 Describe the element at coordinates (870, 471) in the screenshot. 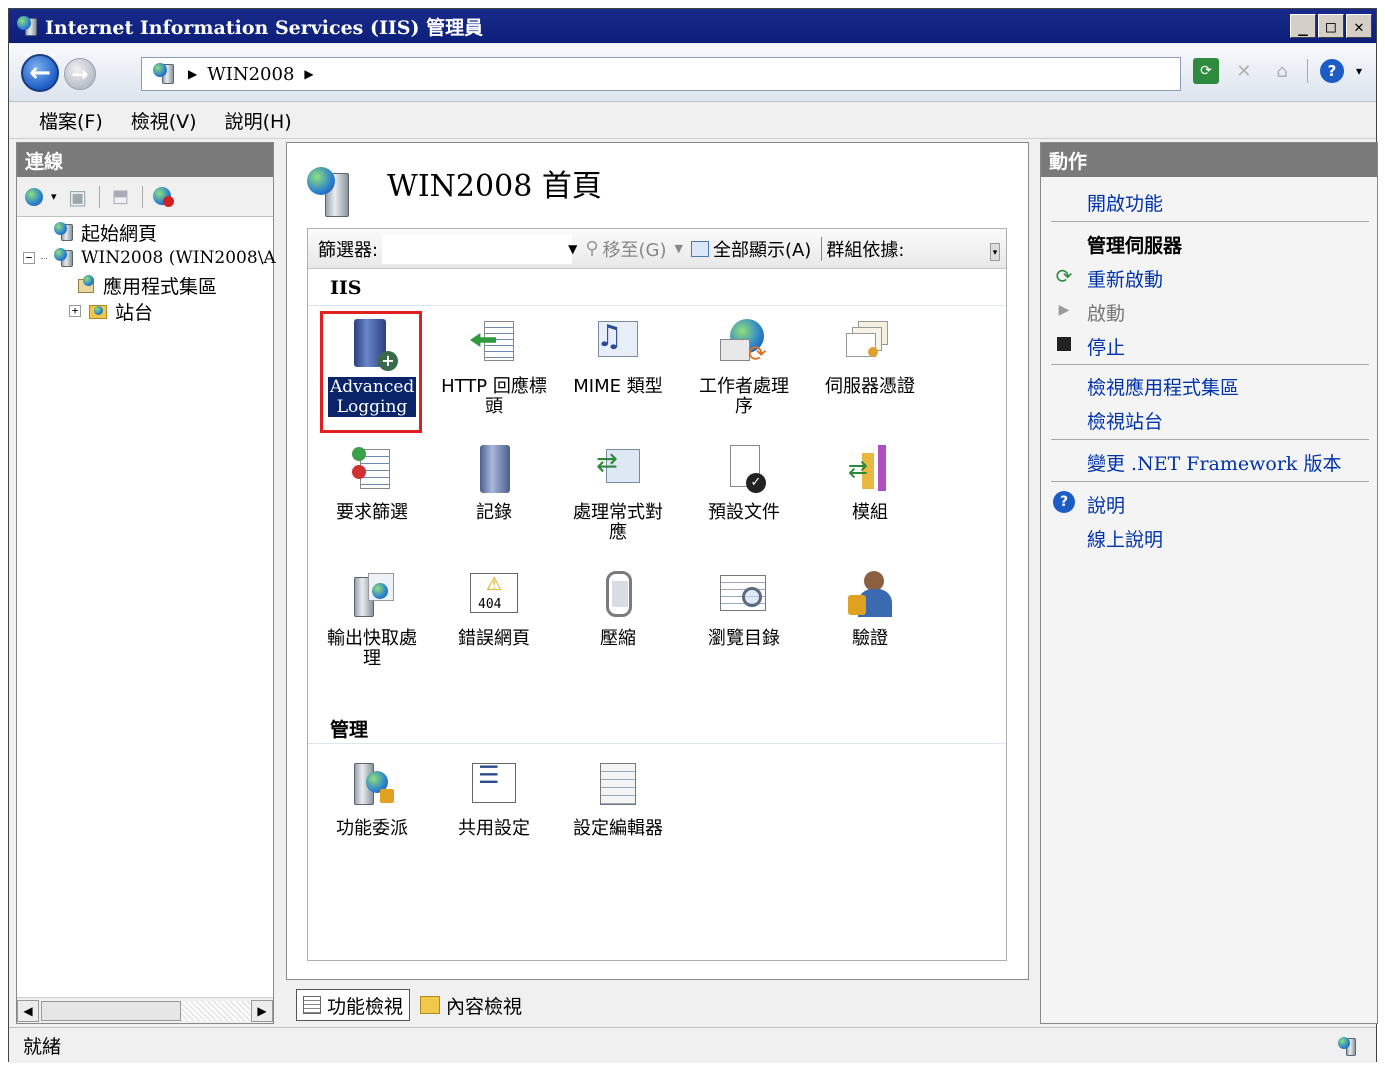

I see `modules-icon: ⇄` at that location.